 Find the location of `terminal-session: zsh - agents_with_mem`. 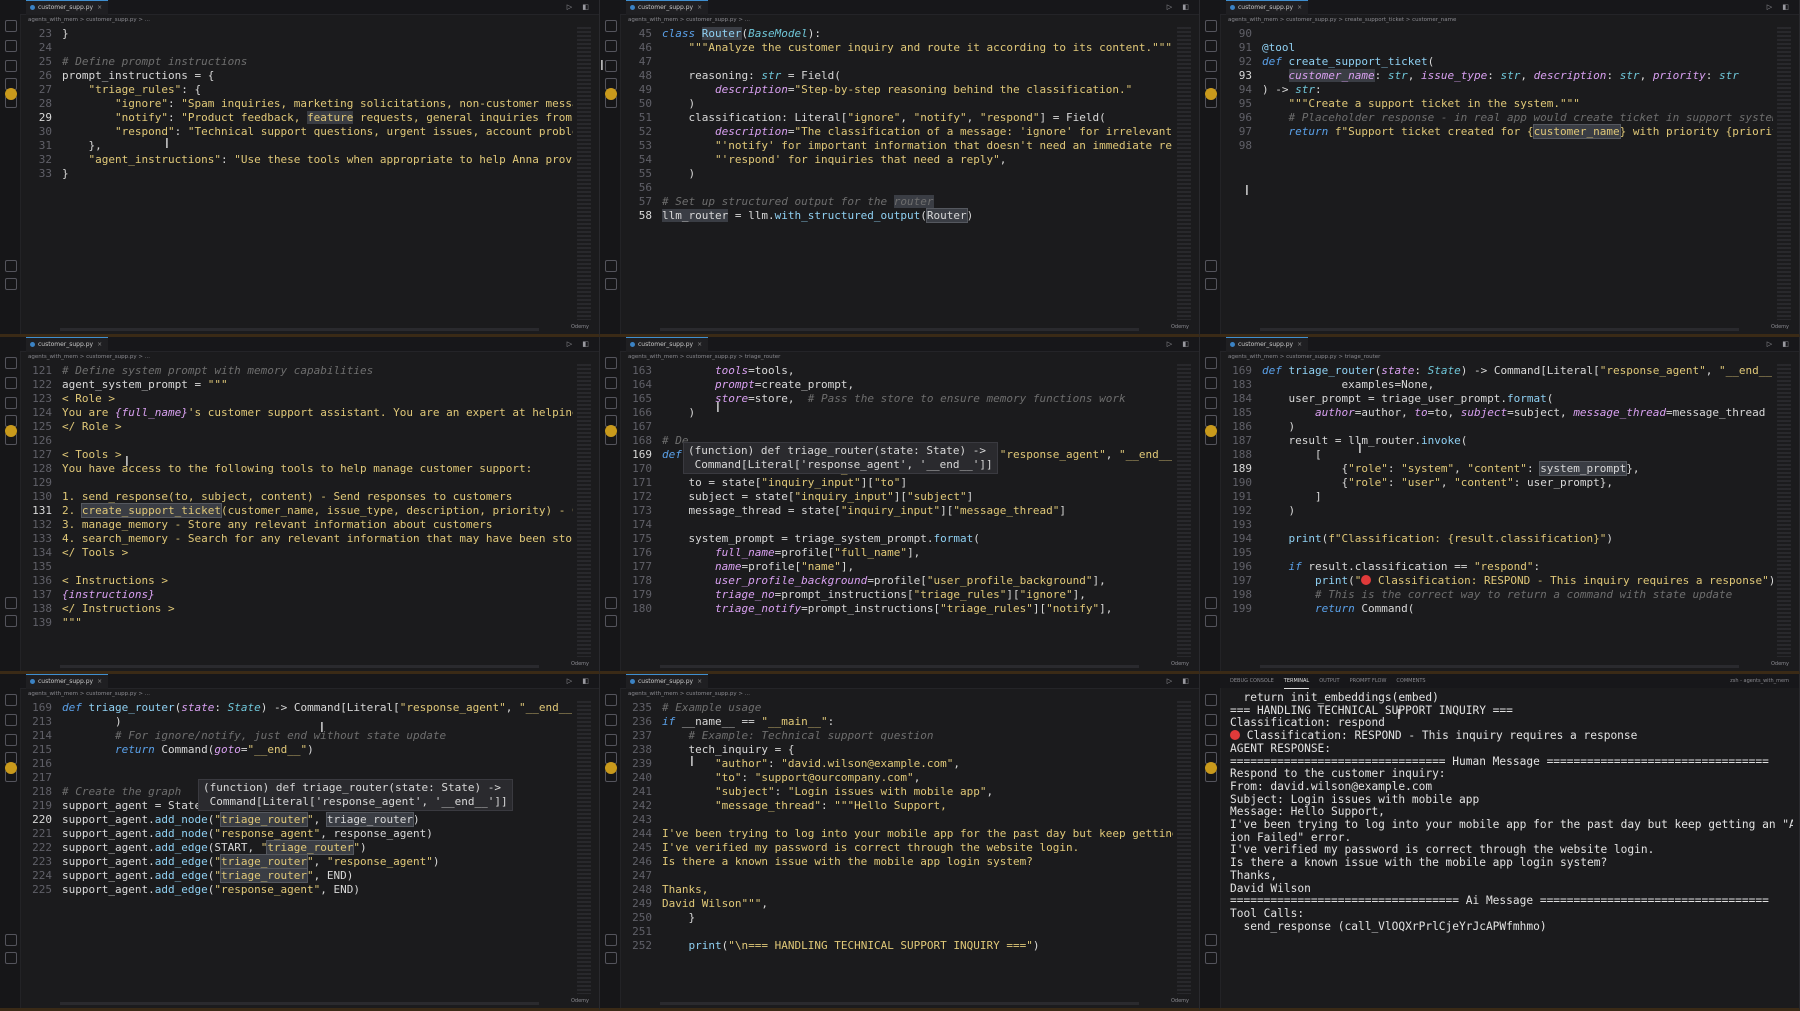

terminal-session: zsh - agents_with_mem is located at coordinates (1759, 681).